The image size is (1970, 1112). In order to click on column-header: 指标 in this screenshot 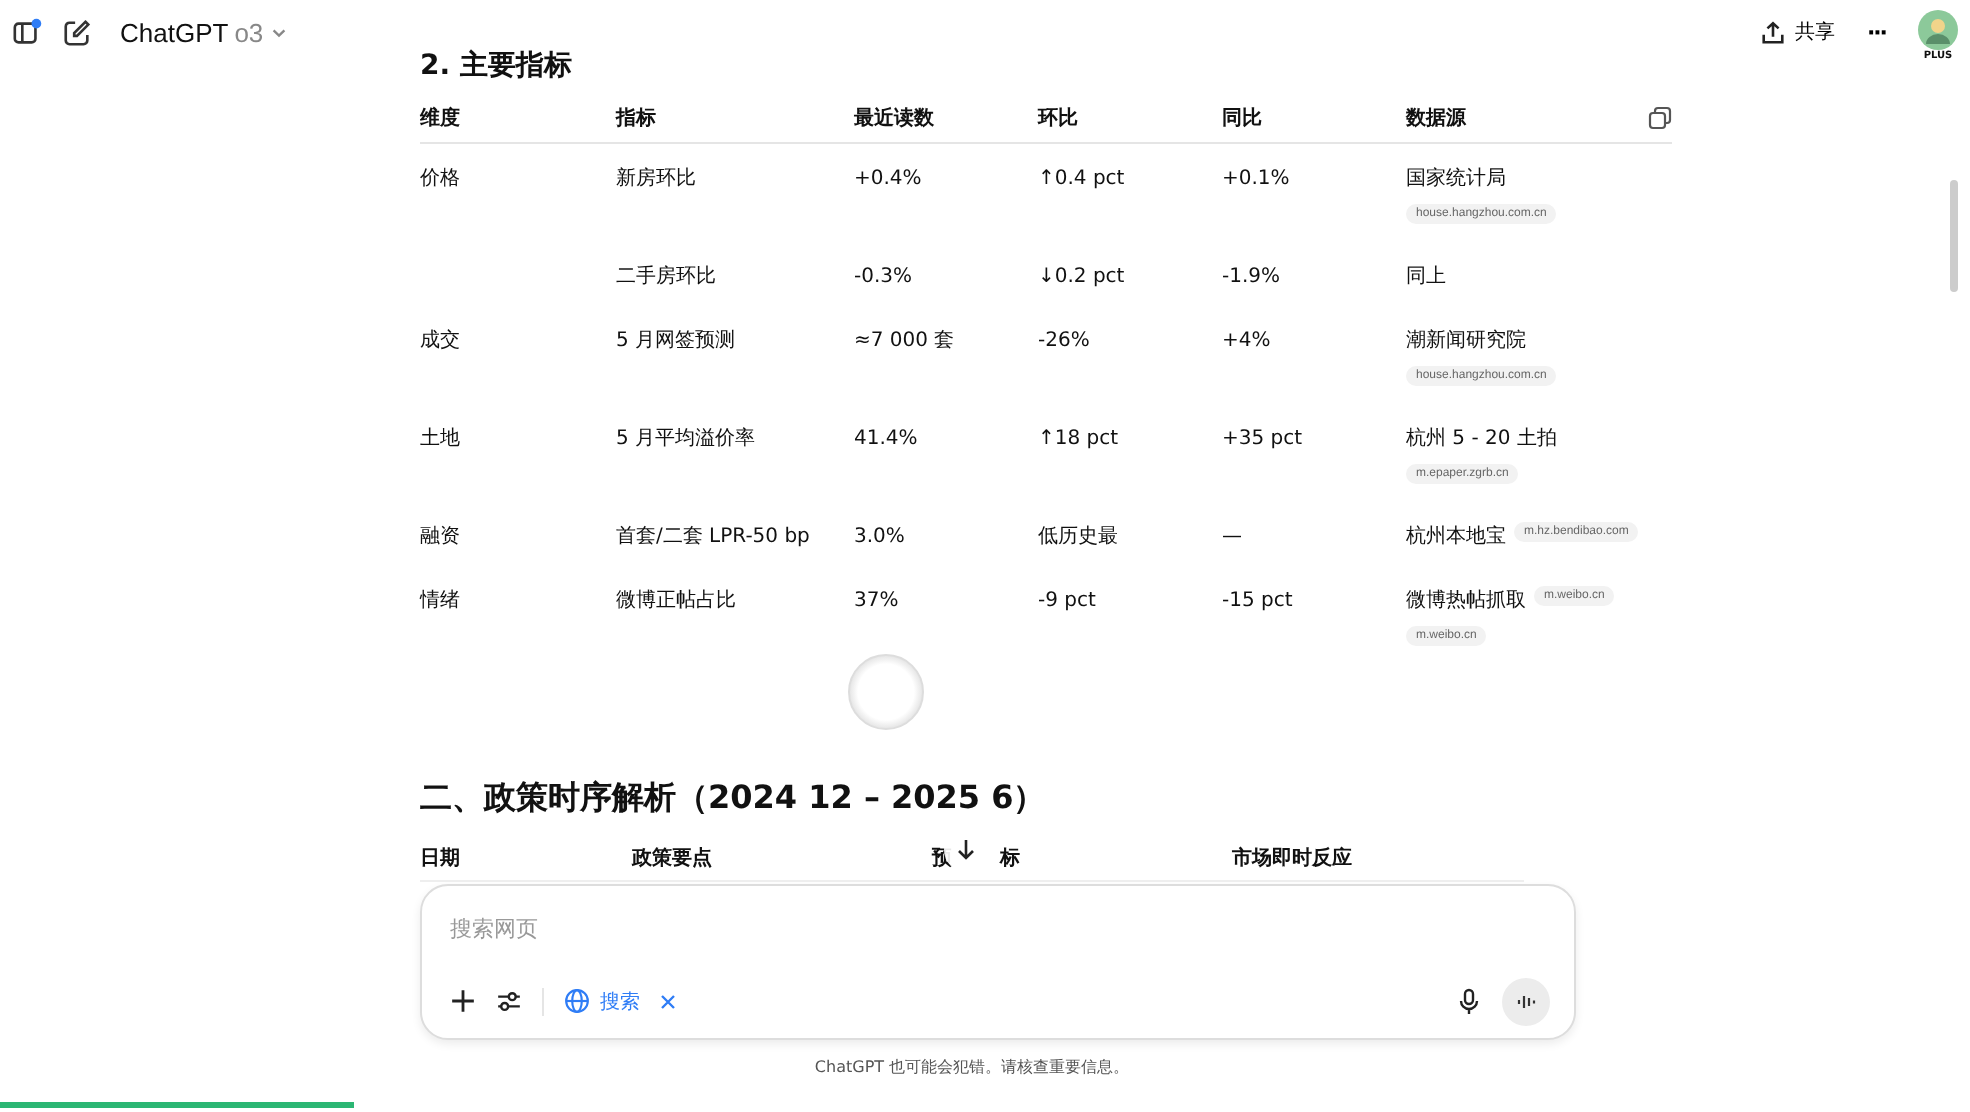, I will do `click(637, 118)`.